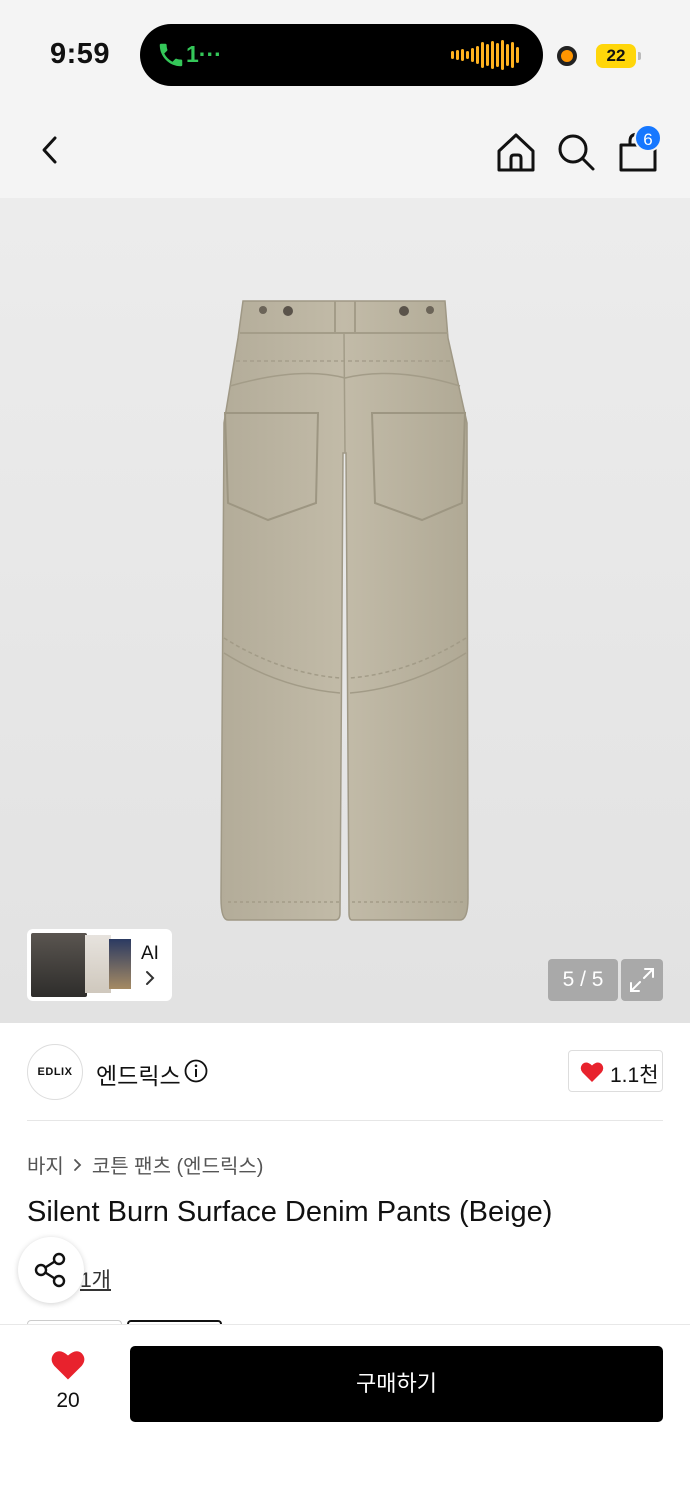 This screenshot has height=1500, width=690. I want to click on divider, so click(345, 1120).